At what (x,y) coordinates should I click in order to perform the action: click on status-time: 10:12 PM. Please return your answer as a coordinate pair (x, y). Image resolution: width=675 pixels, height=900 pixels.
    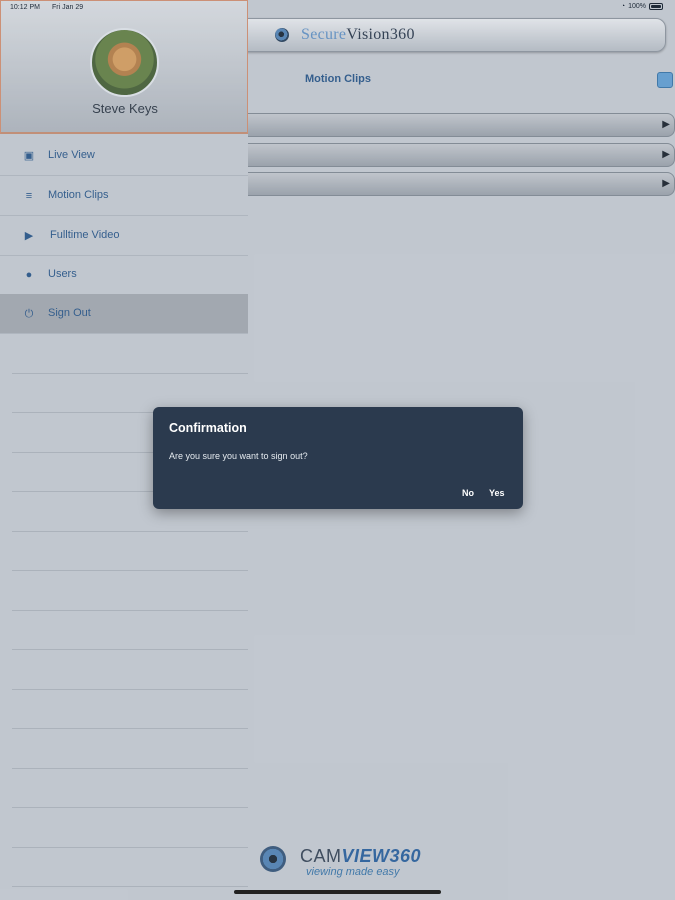
    Looking at the image, I should click on (25, 7).